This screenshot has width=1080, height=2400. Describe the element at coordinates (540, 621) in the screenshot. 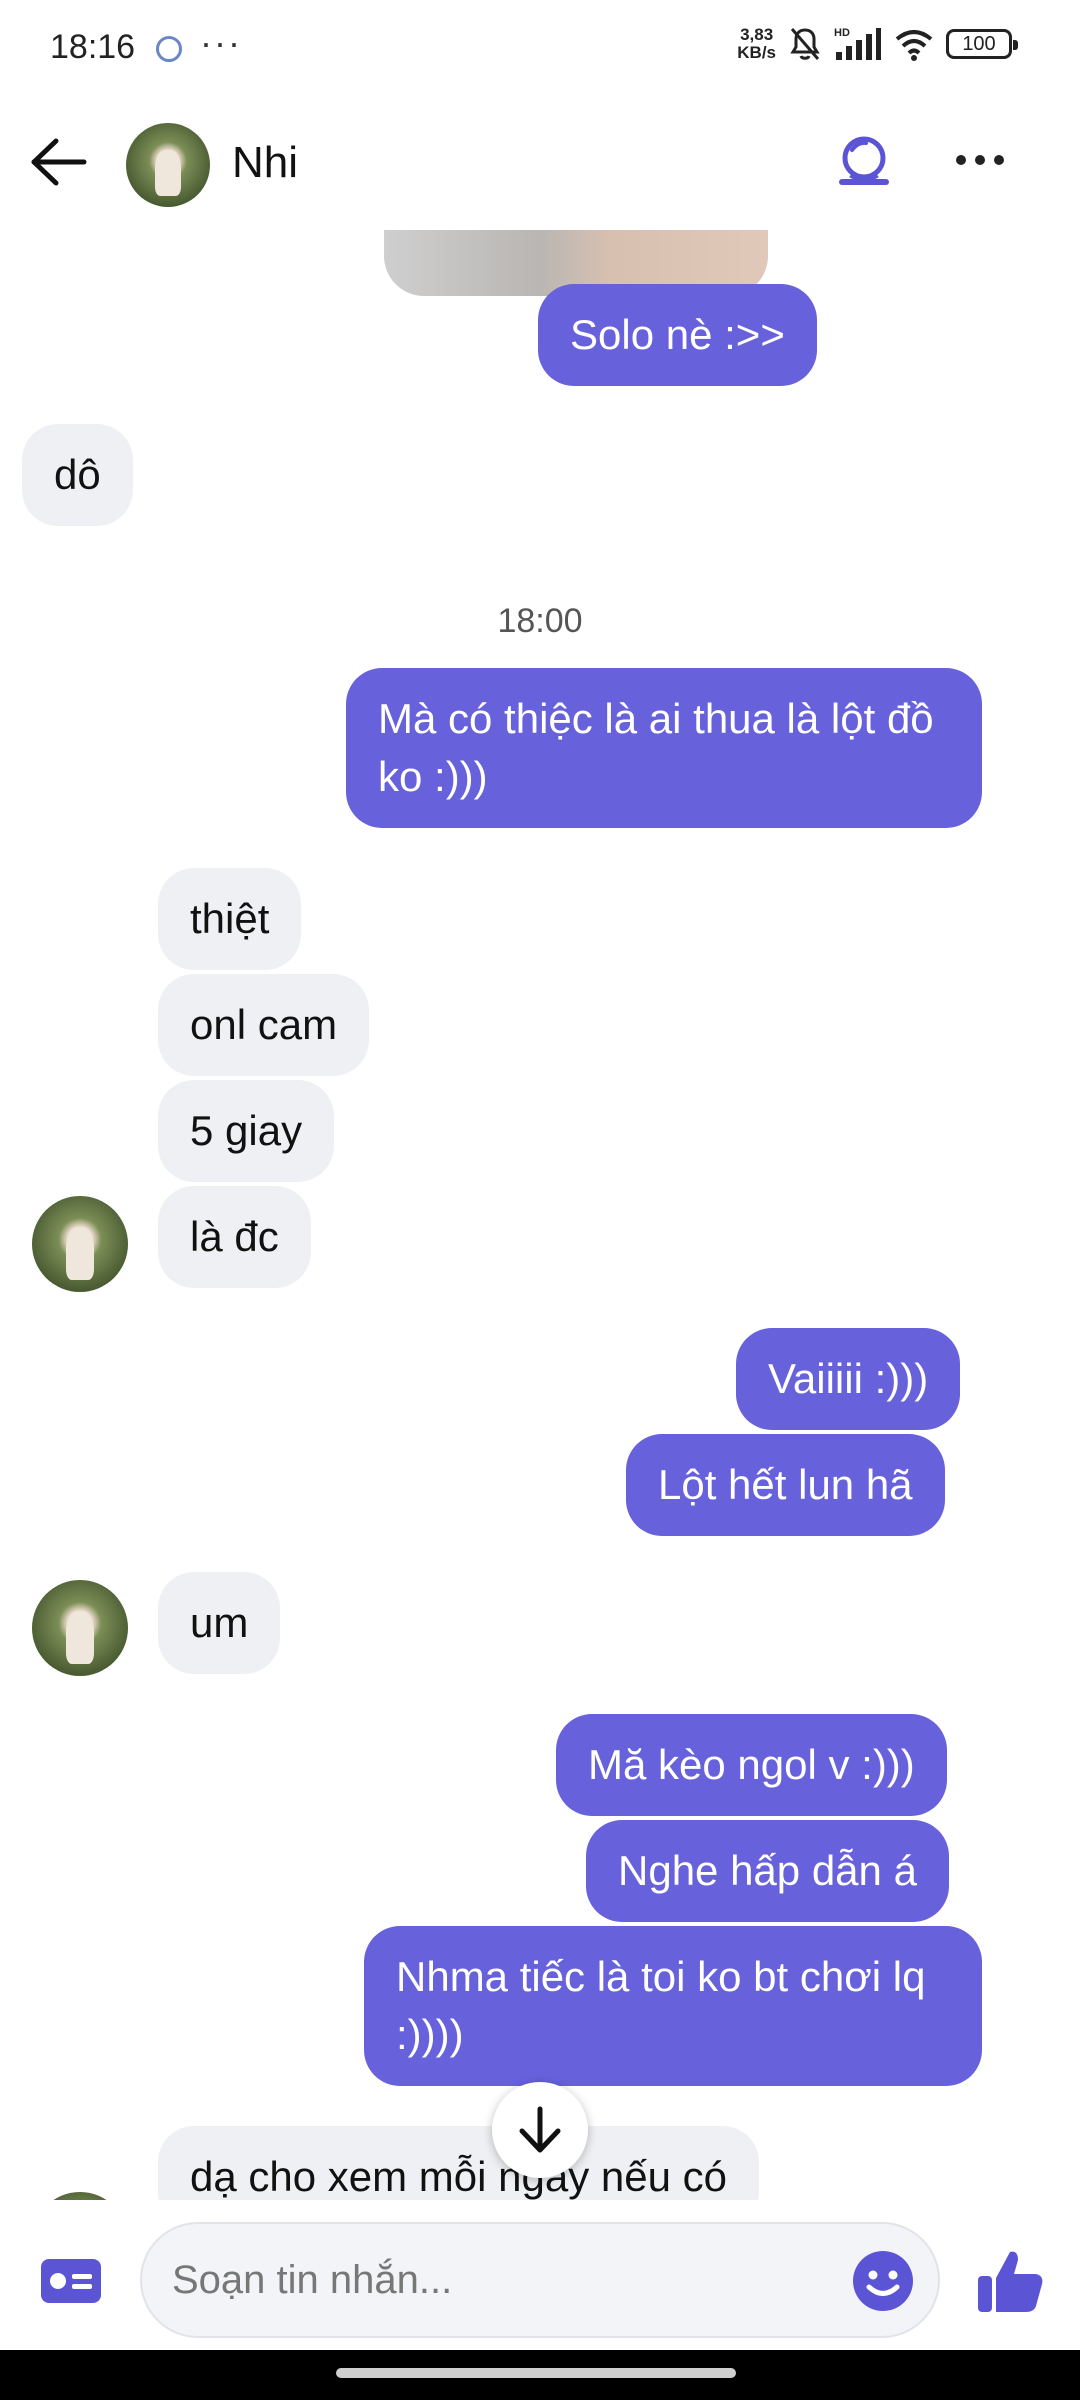

I see `time-divider: 18:00` at that location.